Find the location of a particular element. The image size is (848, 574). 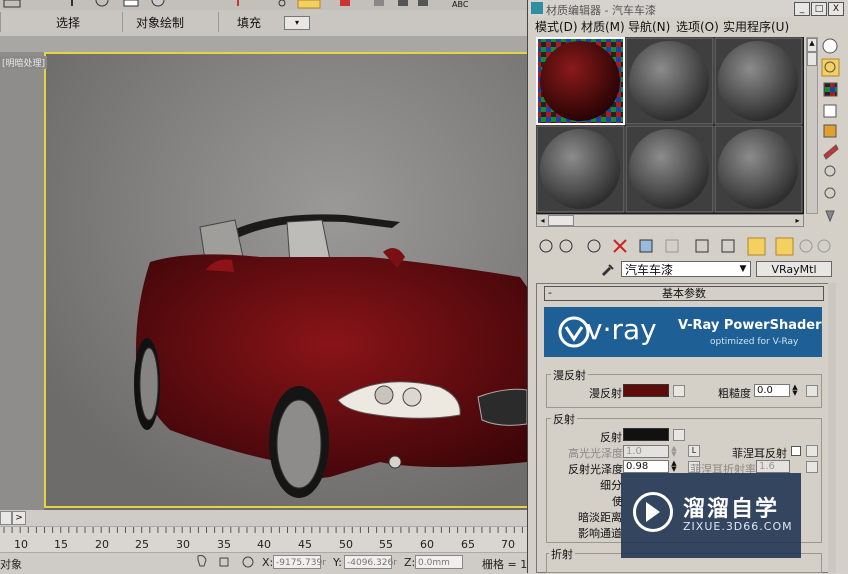

layer-icon is located at coordinates (403, 3).